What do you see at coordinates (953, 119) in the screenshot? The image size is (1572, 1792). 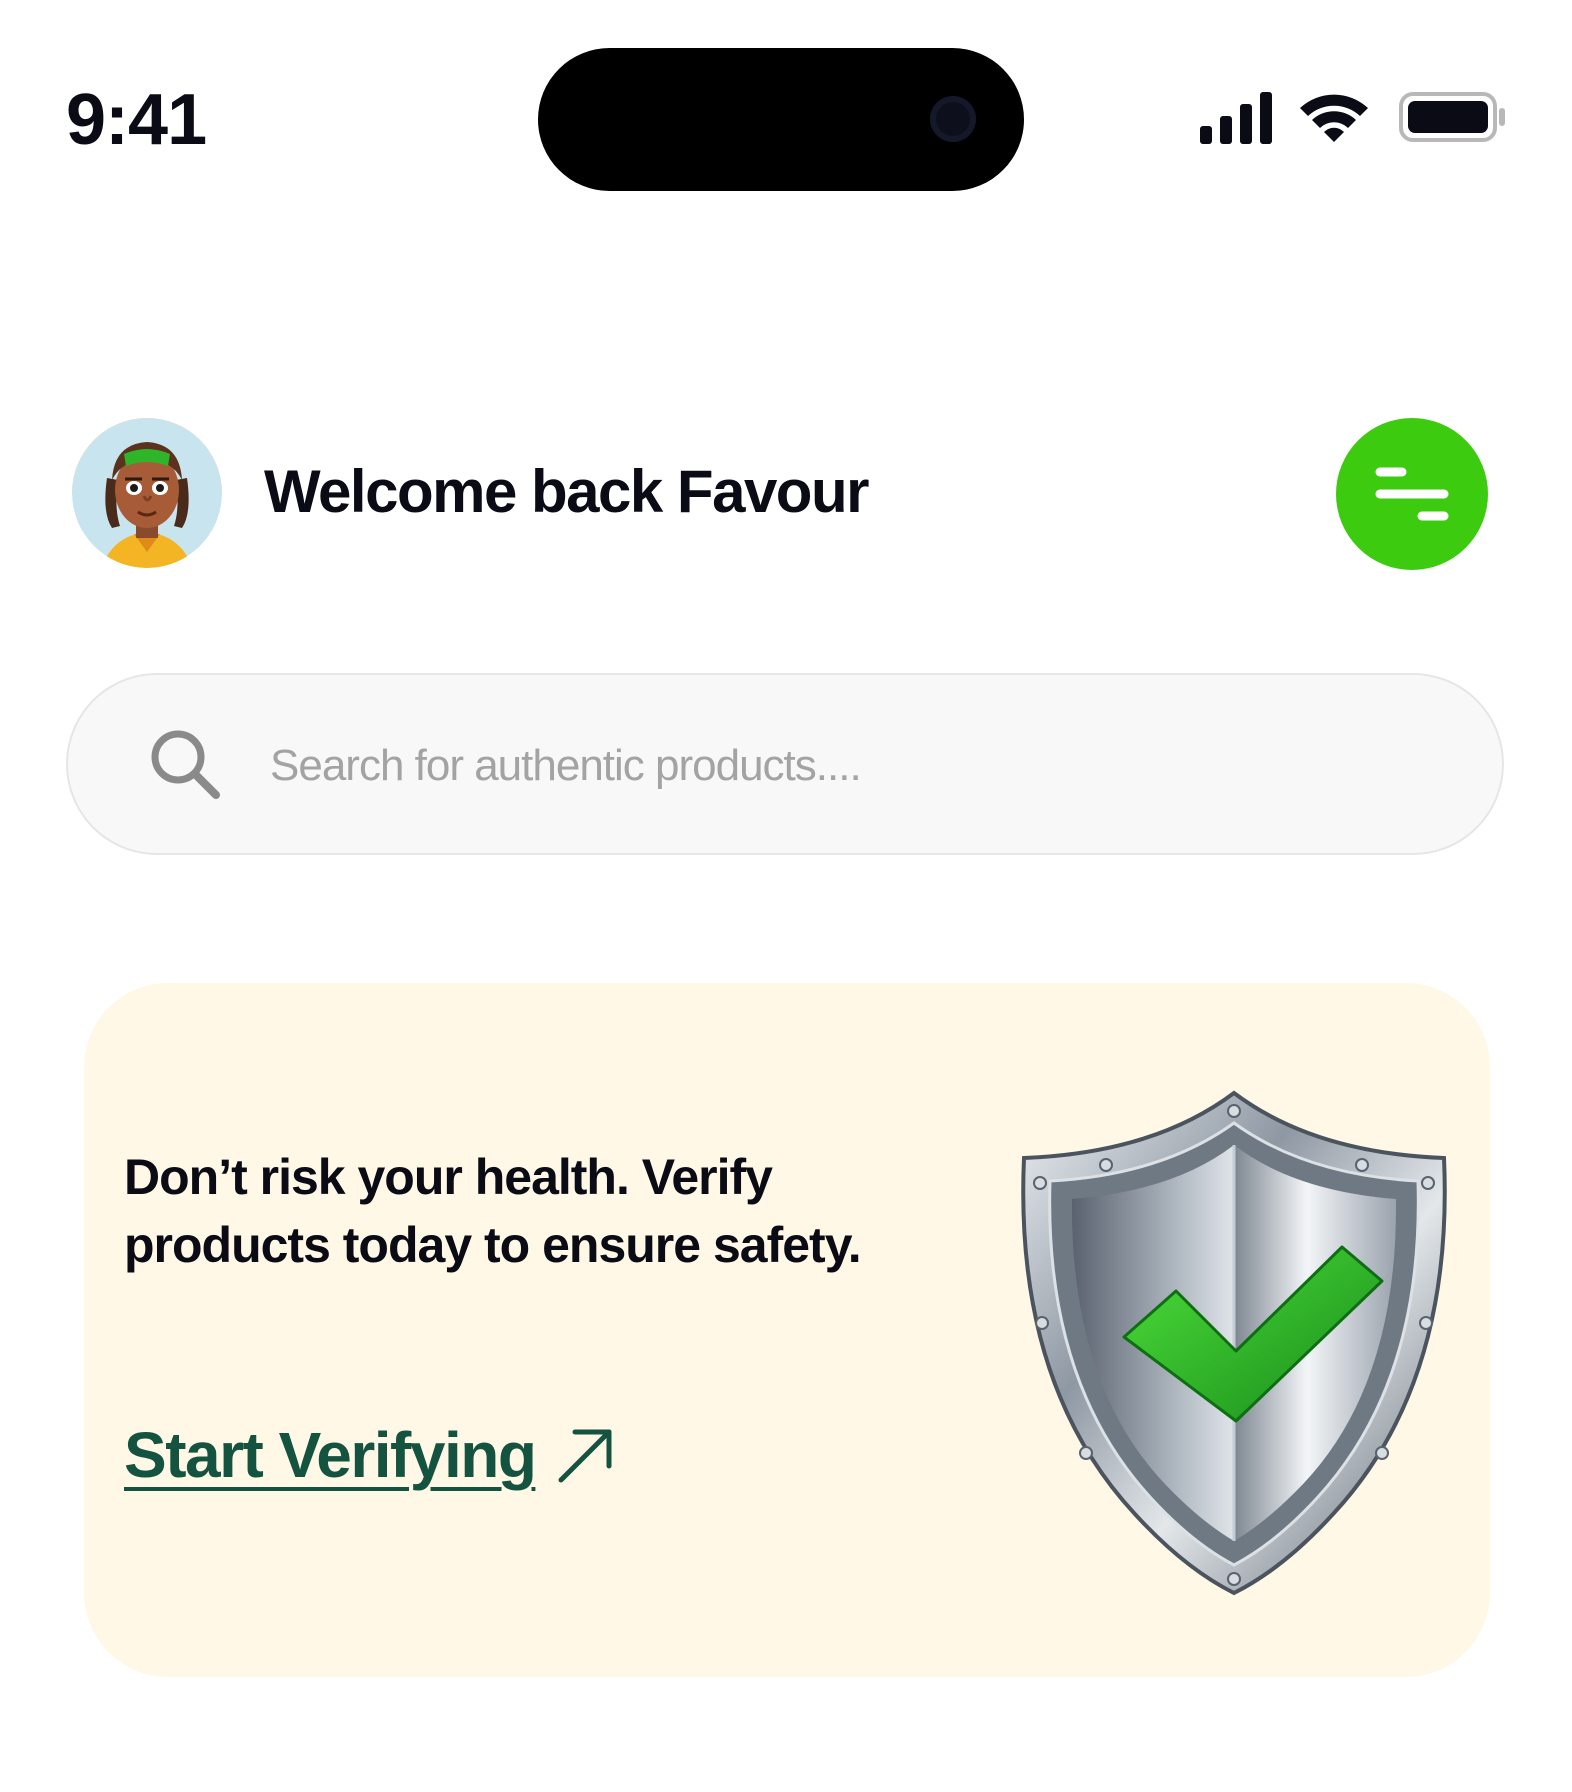 I see `front-camera` at bounding box center [953, 119].